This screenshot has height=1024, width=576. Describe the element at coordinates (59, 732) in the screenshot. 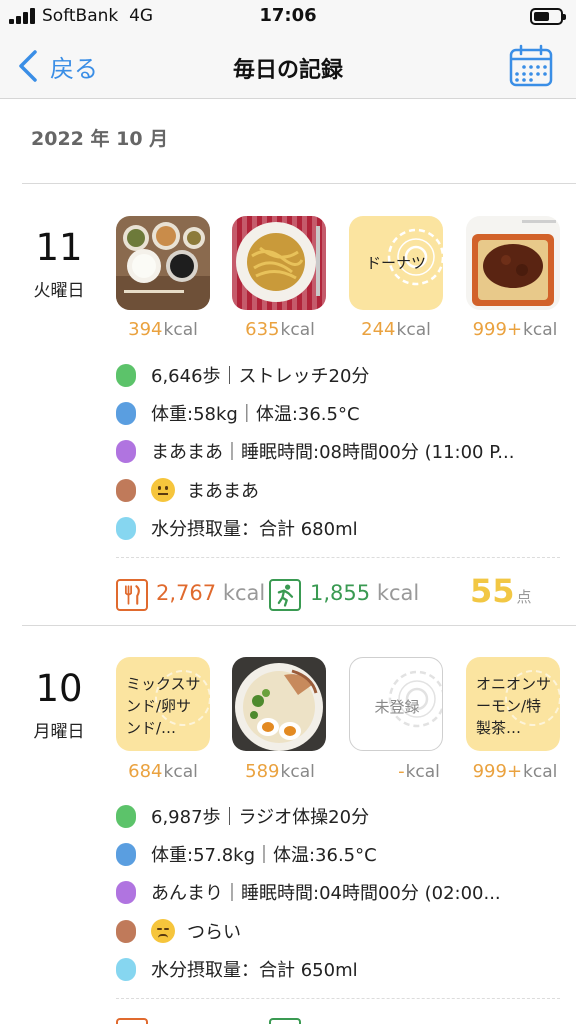

I see `weekday: 月曜日` at that location.